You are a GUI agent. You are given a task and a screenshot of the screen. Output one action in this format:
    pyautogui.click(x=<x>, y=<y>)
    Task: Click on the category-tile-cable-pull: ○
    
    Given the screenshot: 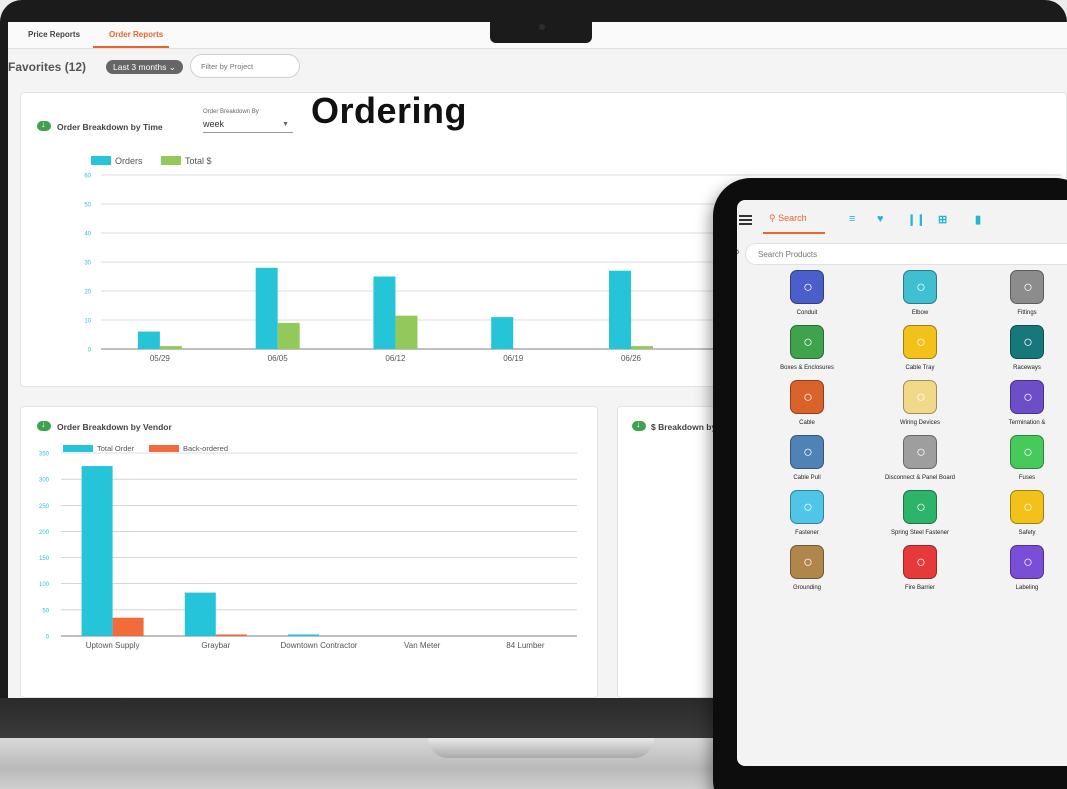 What is the action you would take?
    pyautogui.click(x=807, y=452)
    